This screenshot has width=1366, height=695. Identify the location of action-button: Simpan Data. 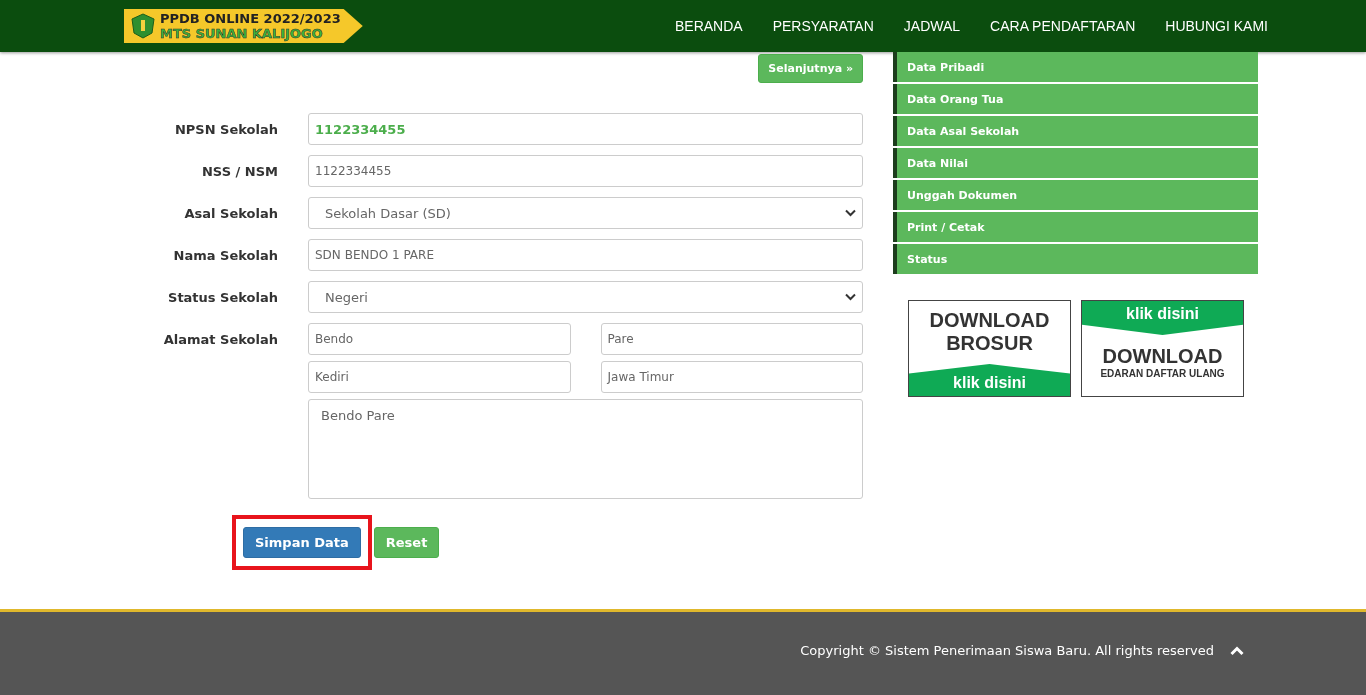
(302, 542).